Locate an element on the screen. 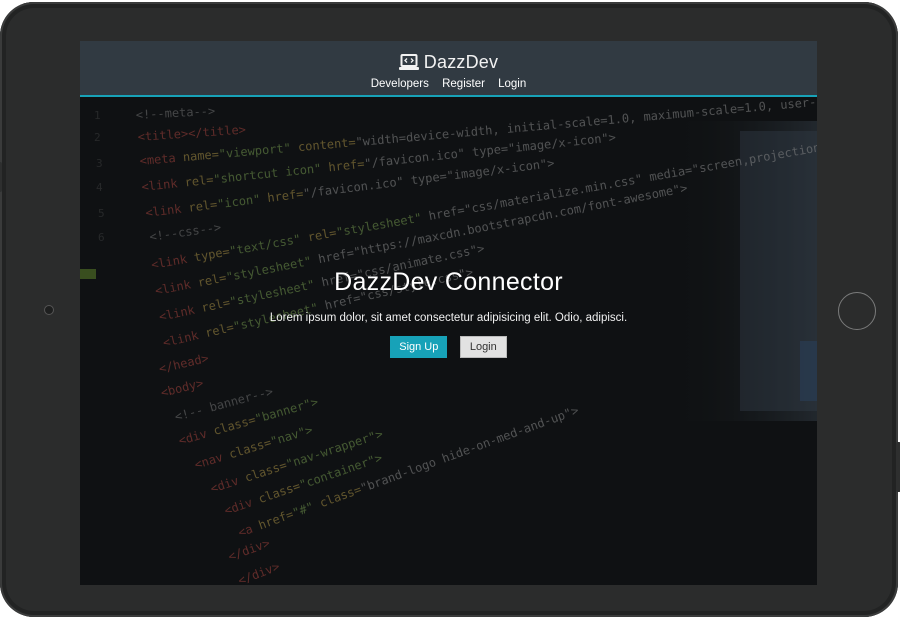 The width and height of the screenshot is (900, 619). laptop-code-icon is located at coordinates (408, 65).